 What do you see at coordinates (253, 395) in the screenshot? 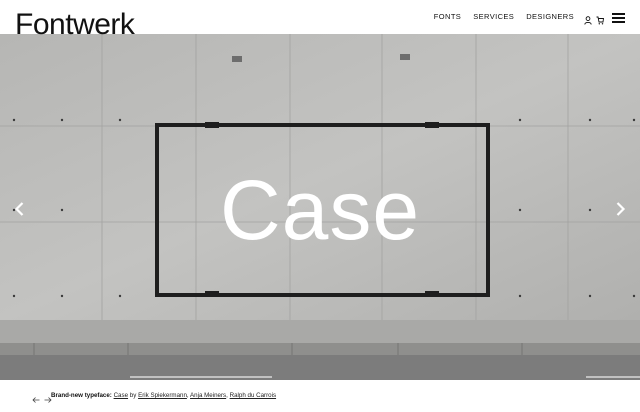
I see `designer-link-ralph-du-carrois: Ralph du Carrois` at bounding box center [253, 395].